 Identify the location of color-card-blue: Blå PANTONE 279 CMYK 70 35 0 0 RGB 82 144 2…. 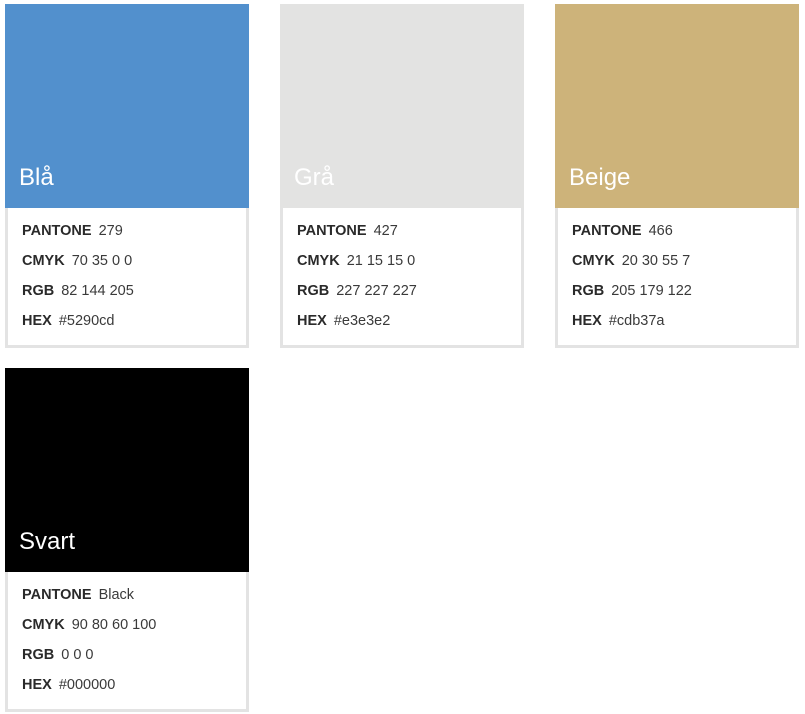
(127, 176).